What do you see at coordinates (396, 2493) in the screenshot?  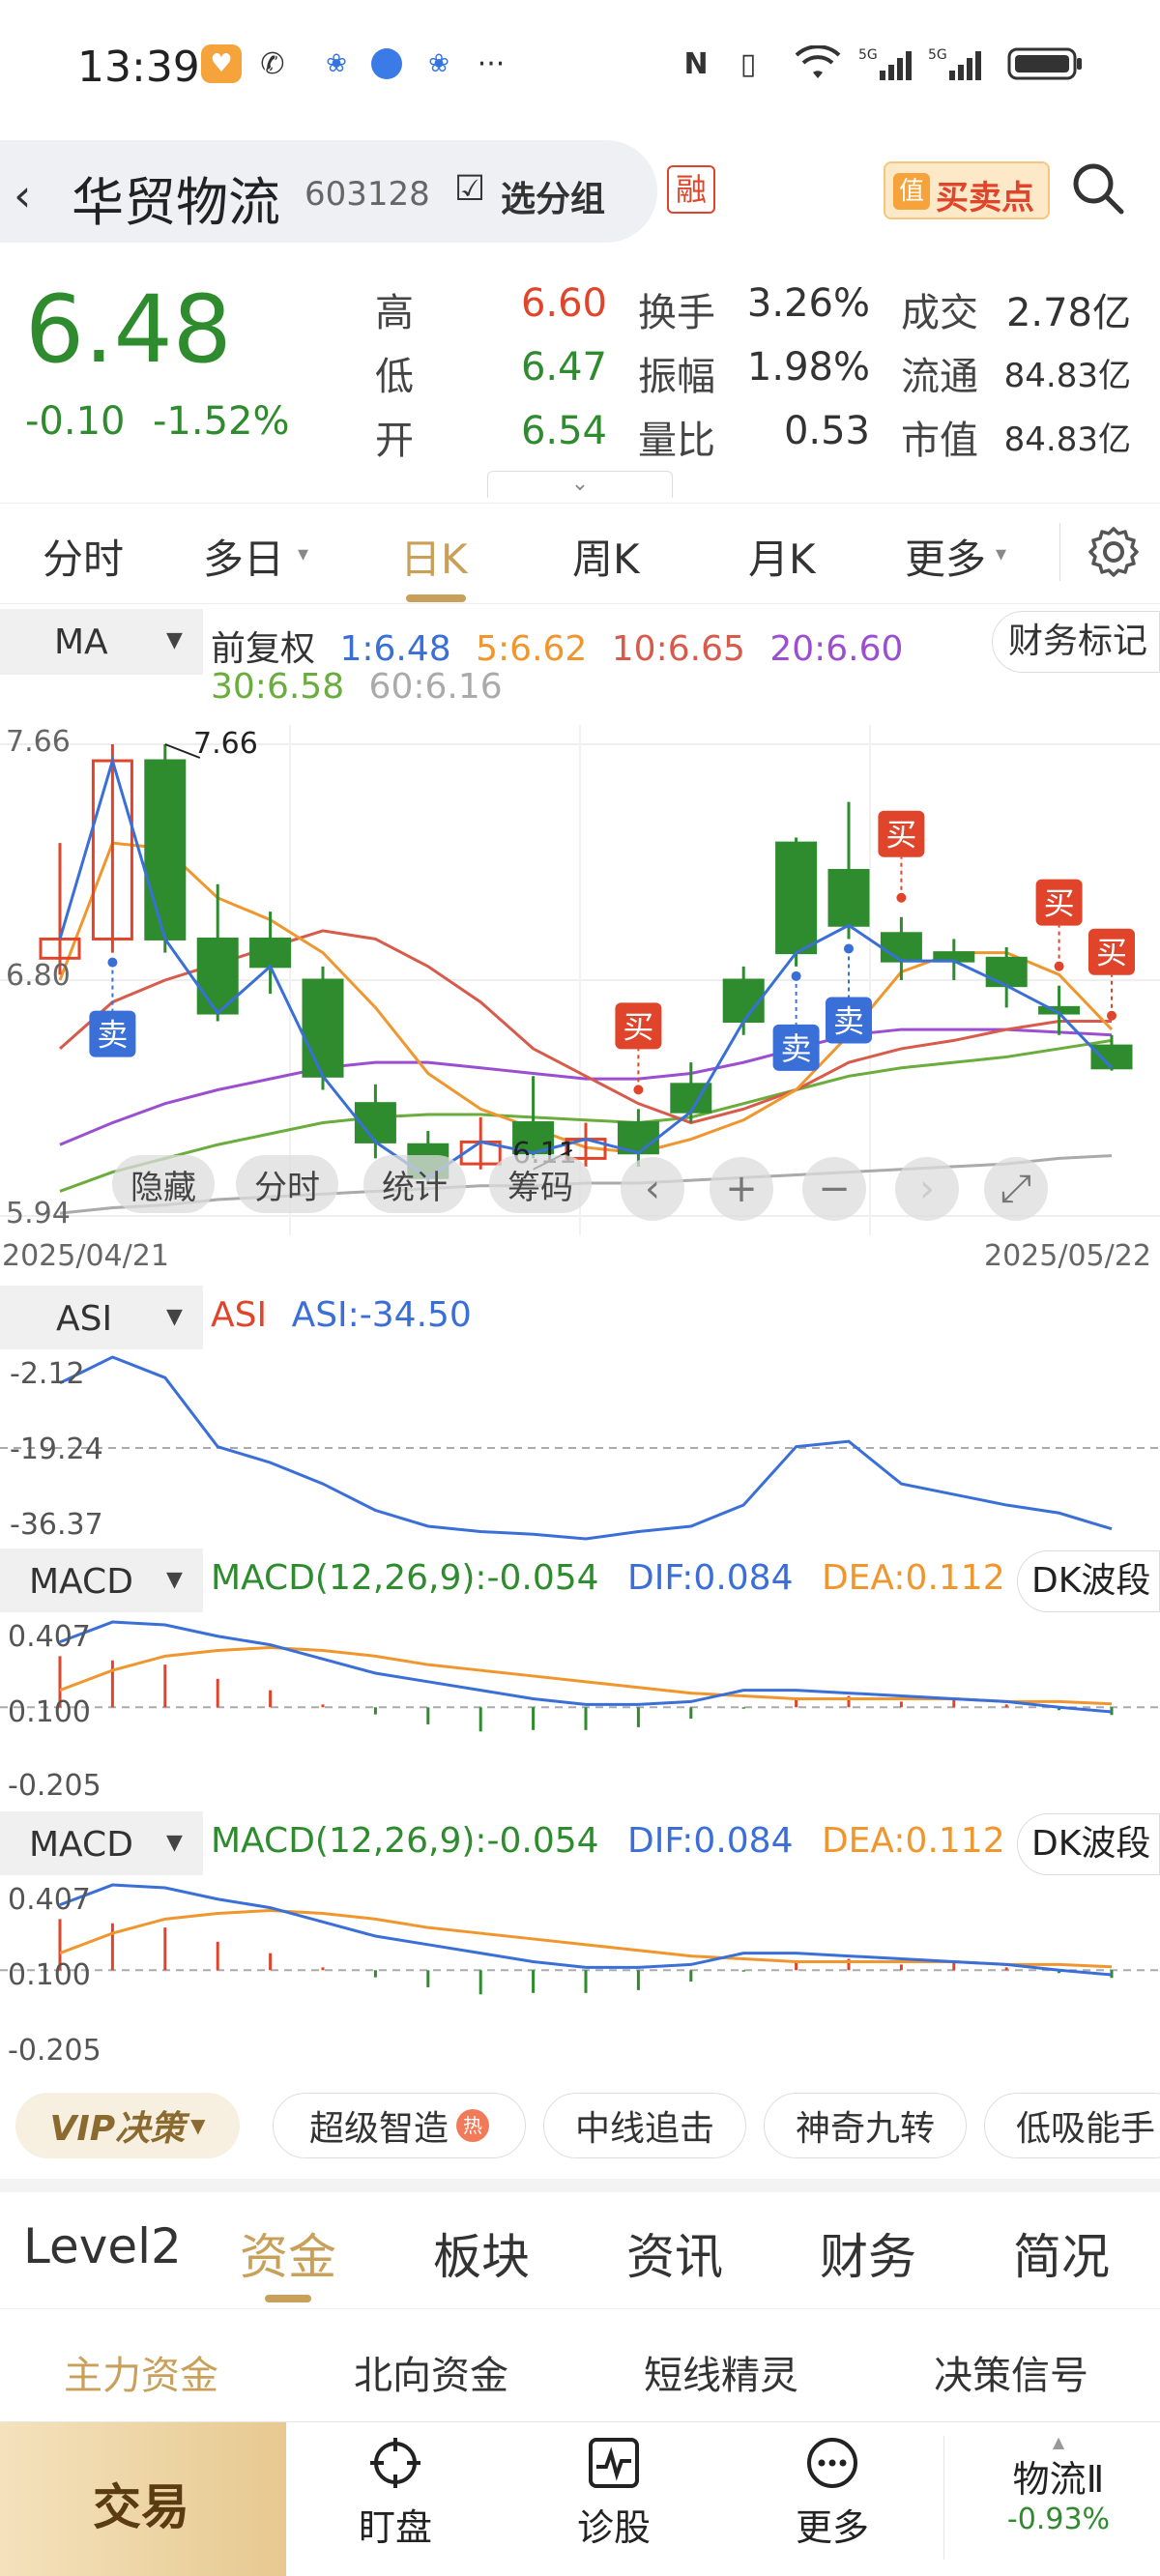 I see `watch-button: 盯盘` at bounding box center [396, 2493].